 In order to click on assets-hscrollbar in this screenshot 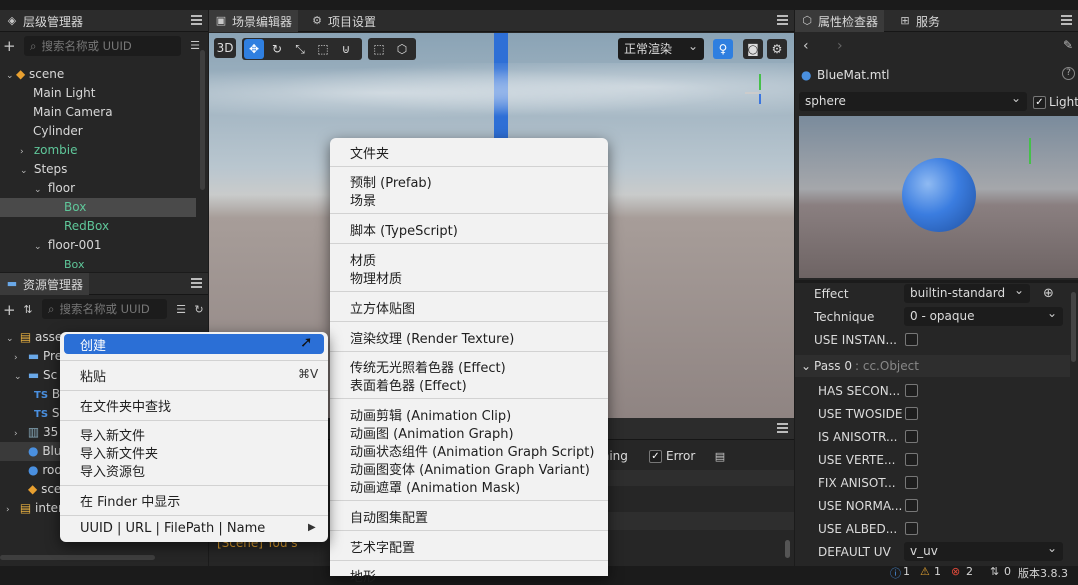, I will do `click(77, 557)`.